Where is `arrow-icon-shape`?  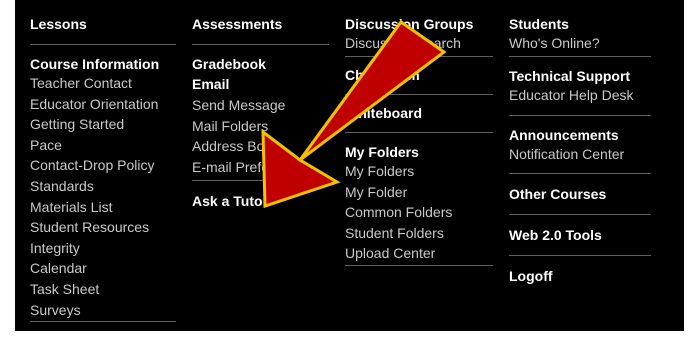 arrow-icon-shape is located at coordinates (354, 114).